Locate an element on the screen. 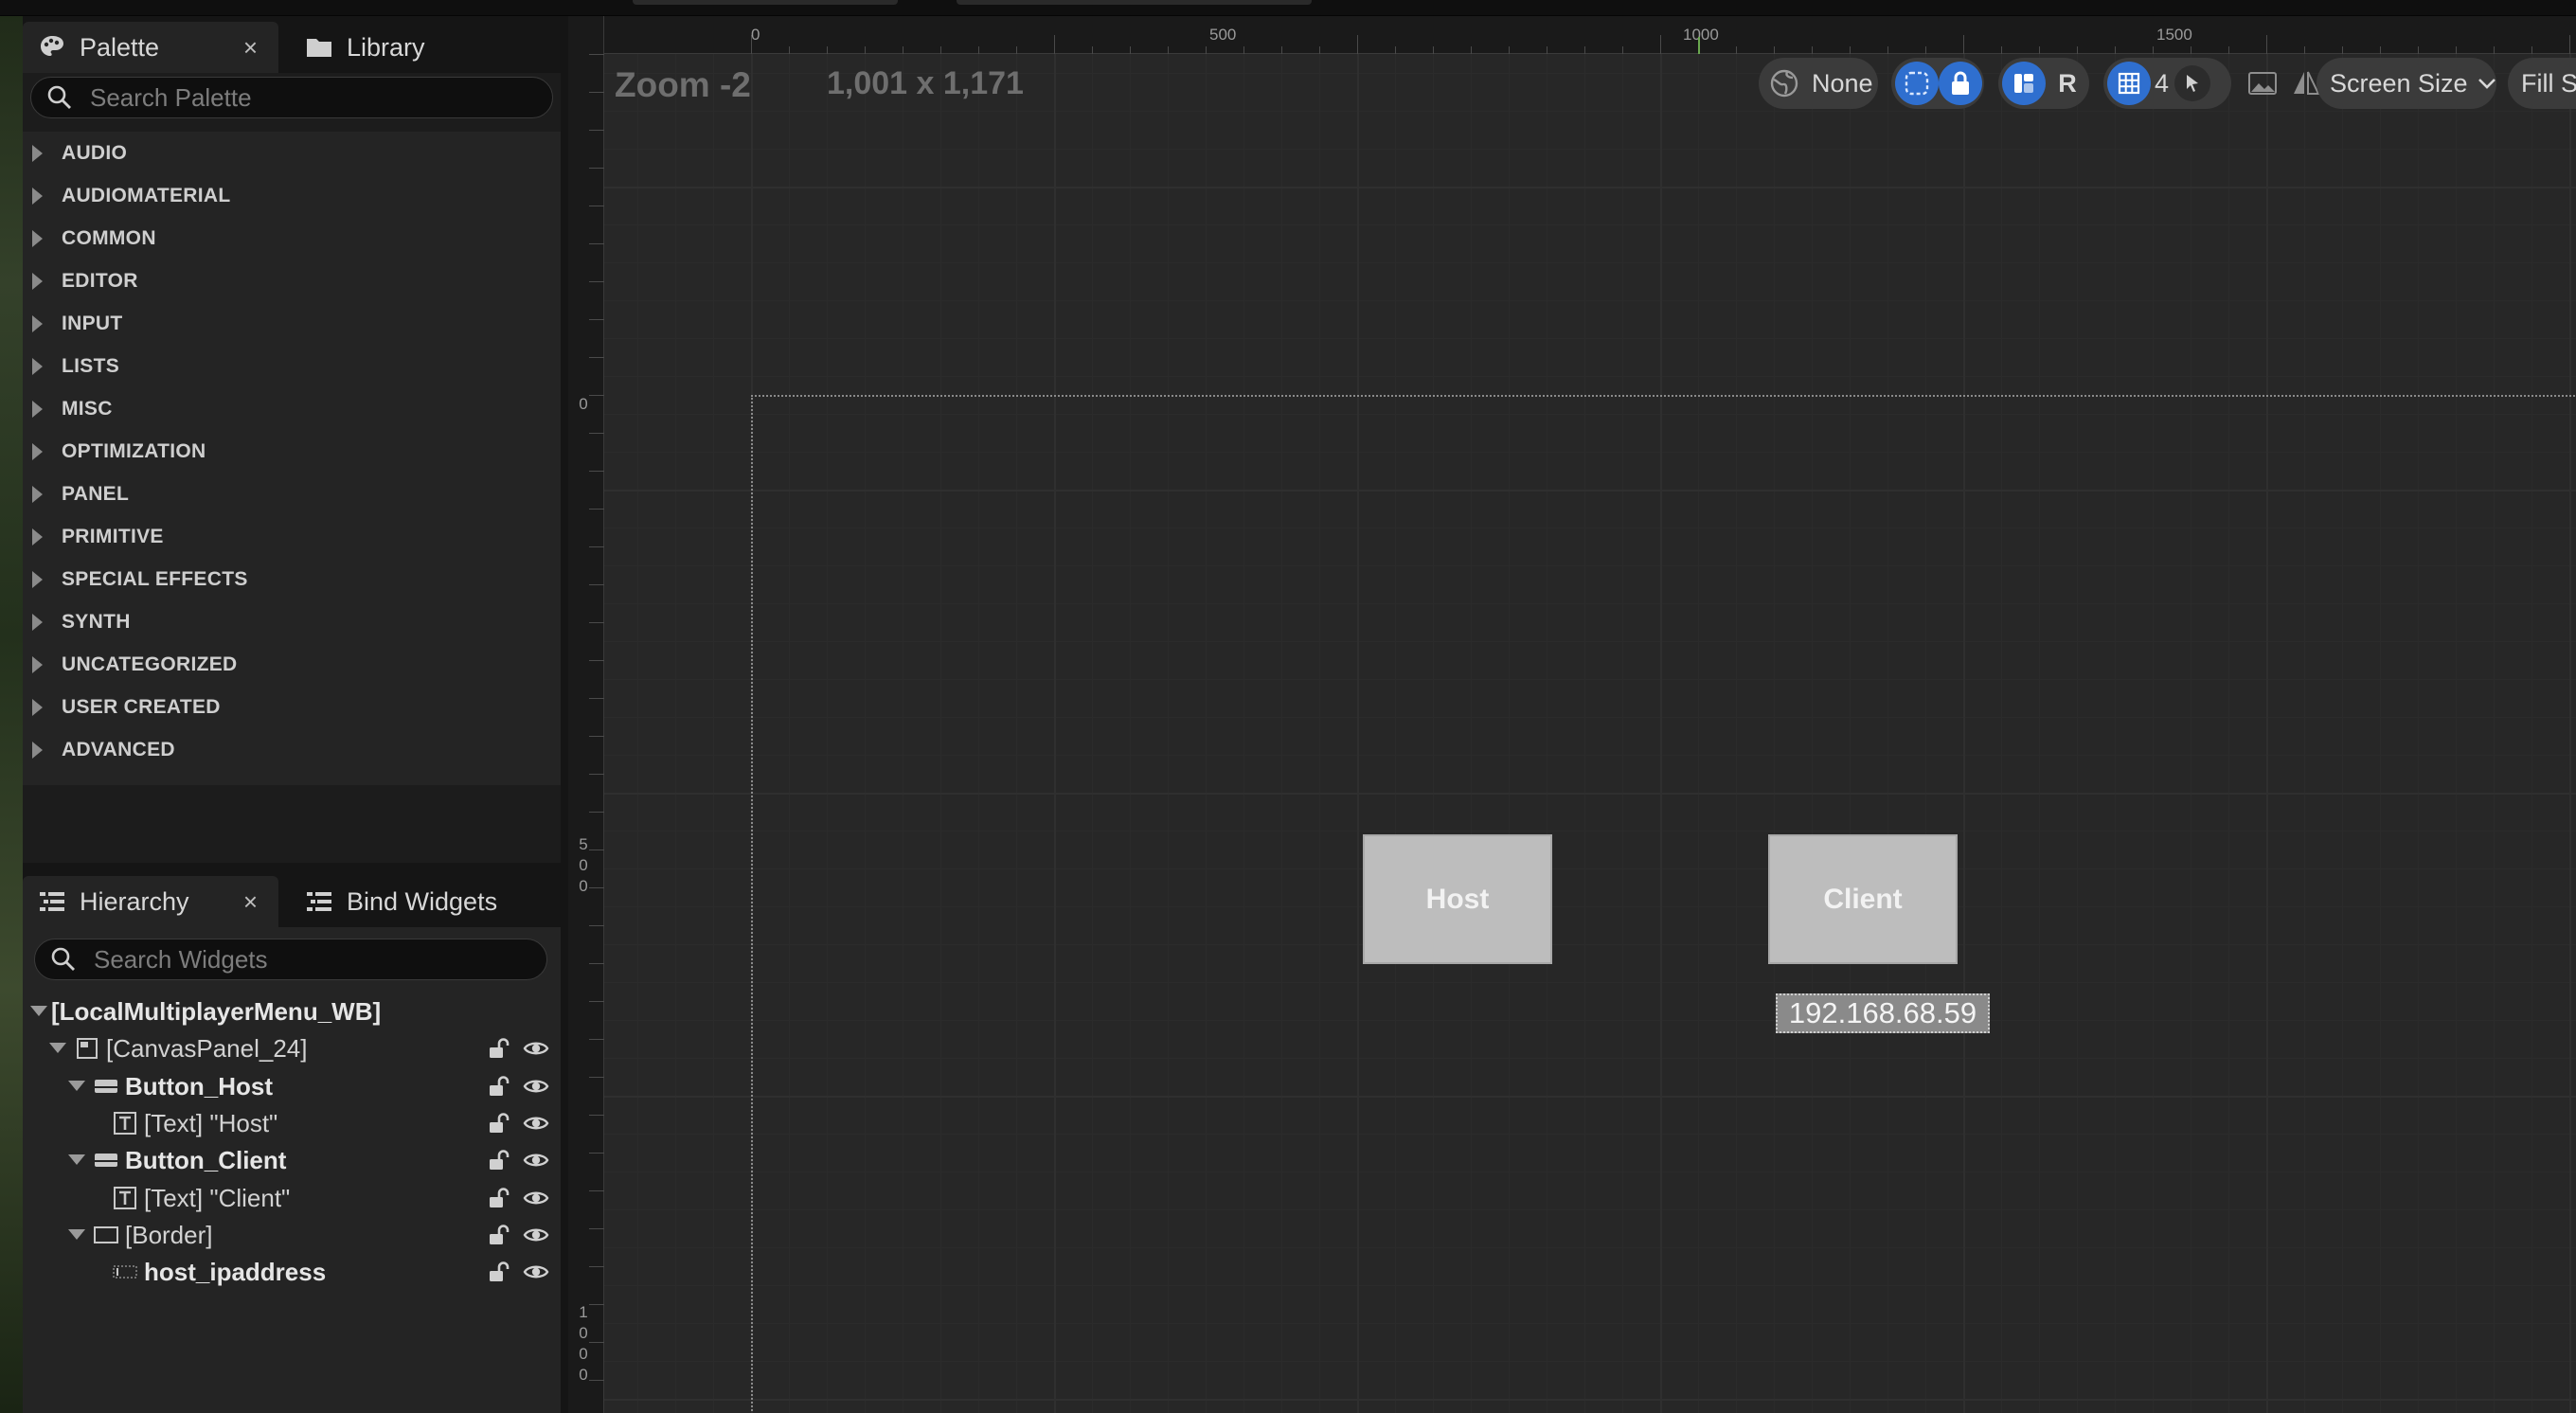  client-button: Client is located at coordinates (1863, 899).